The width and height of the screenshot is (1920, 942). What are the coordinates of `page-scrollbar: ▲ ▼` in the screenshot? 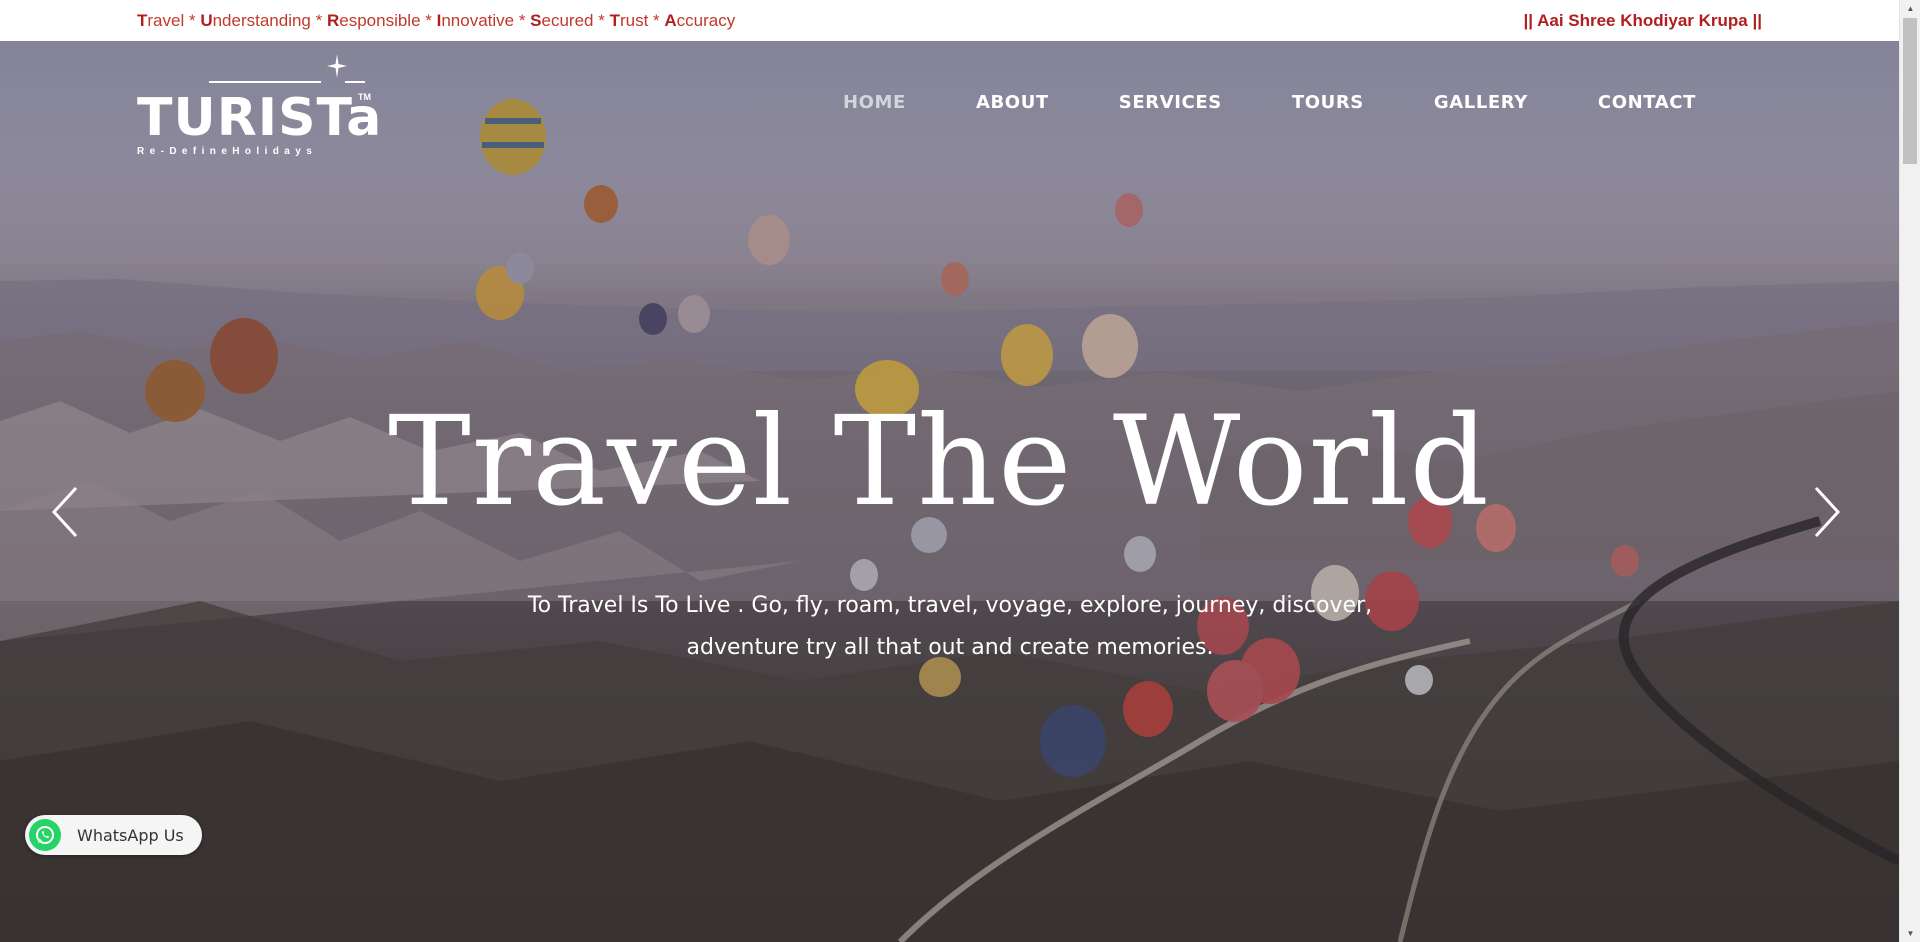 It's located at (1909, 471).